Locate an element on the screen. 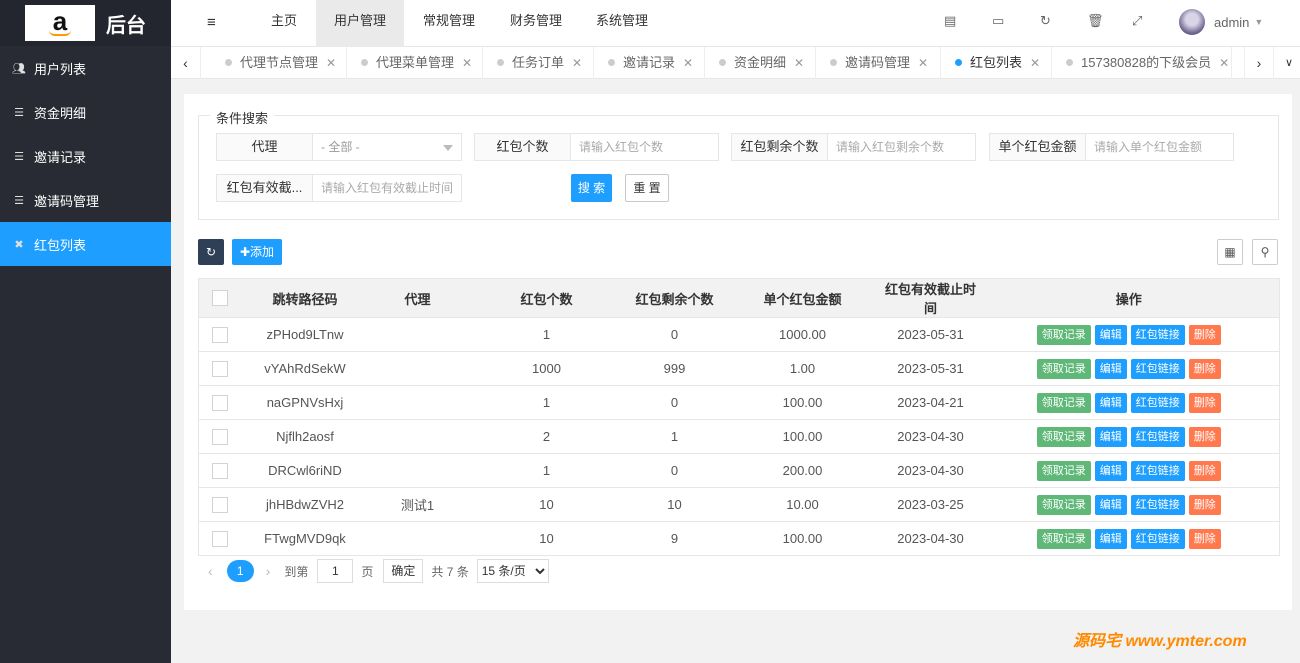 This screenshot has height=663, width=1300. nav-system-management: 系统管理 is located at coordinates (622, 23).